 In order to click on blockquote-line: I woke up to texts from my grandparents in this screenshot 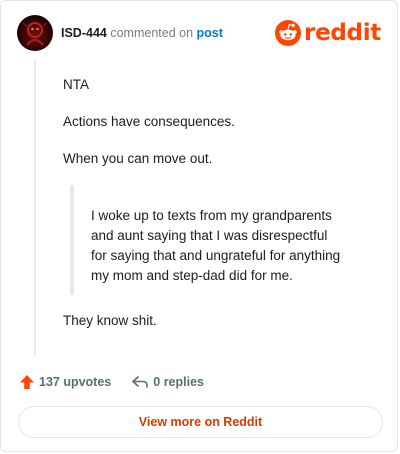, I will do `click(211, 215)`.